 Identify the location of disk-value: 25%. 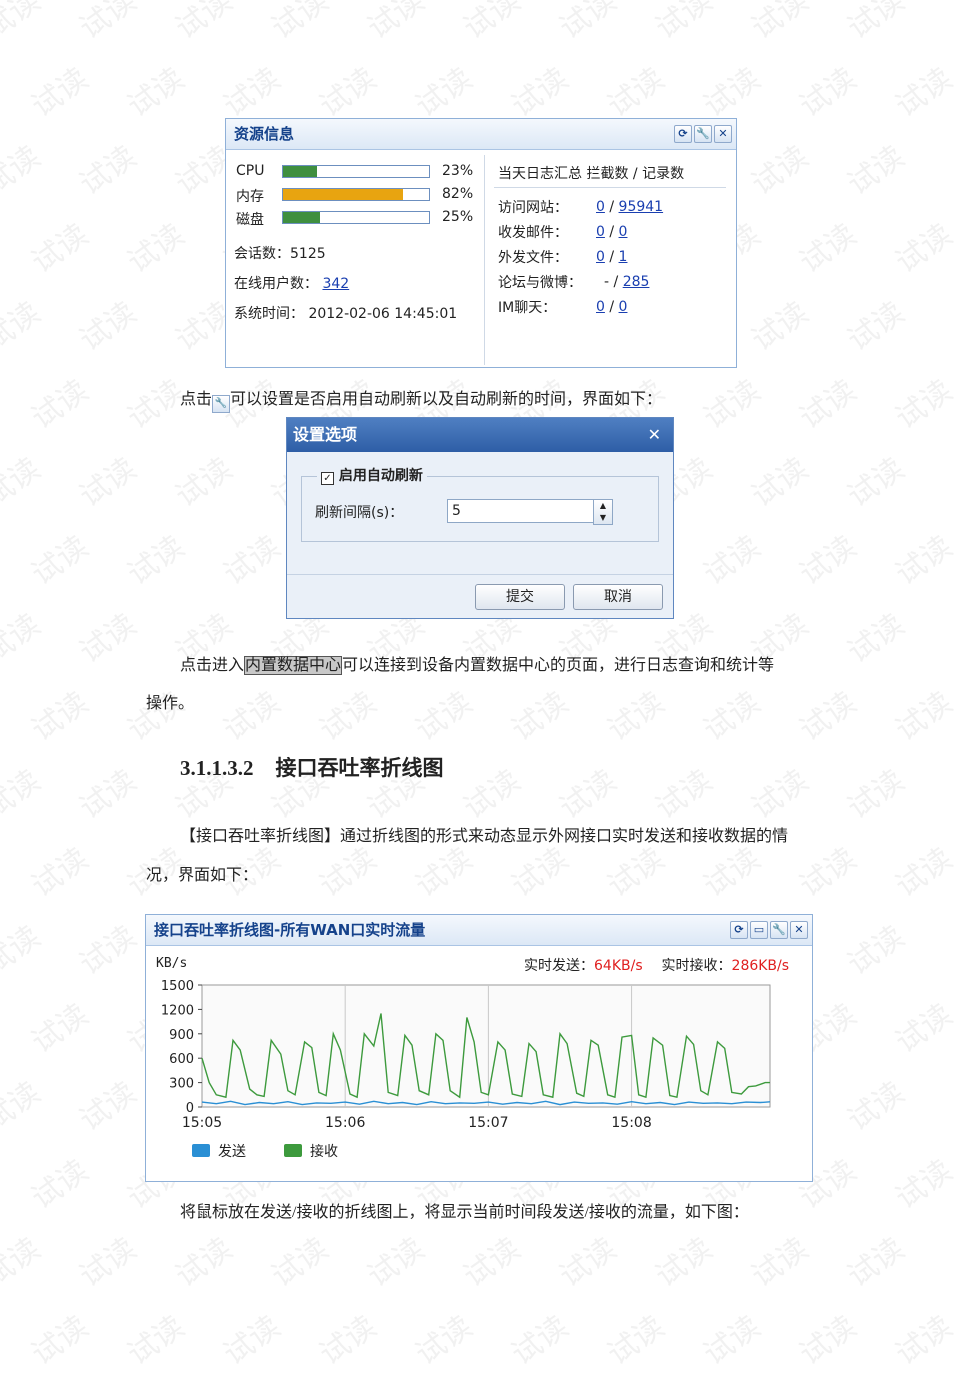
(458, 217).